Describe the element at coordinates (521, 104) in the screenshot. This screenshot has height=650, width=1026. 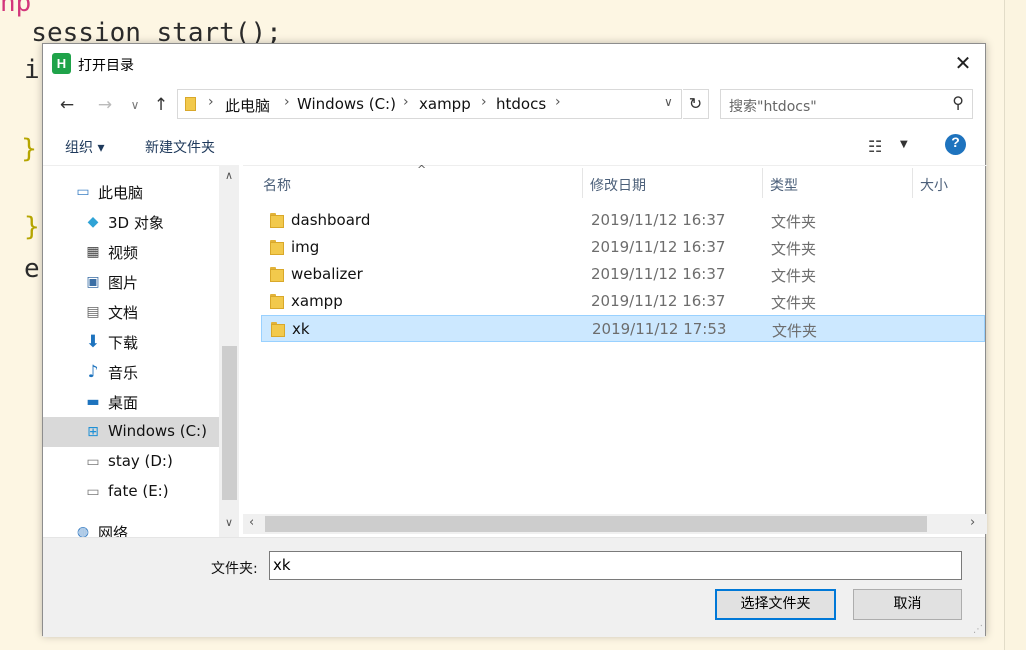
I see `breadcrumb-htdocs: htdocs` at that location.